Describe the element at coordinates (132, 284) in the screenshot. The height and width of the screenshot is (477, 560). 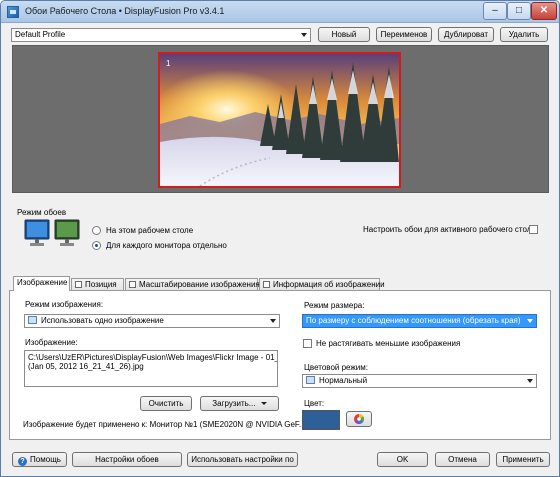
I see `tab-scaling-checkbox` at that location.